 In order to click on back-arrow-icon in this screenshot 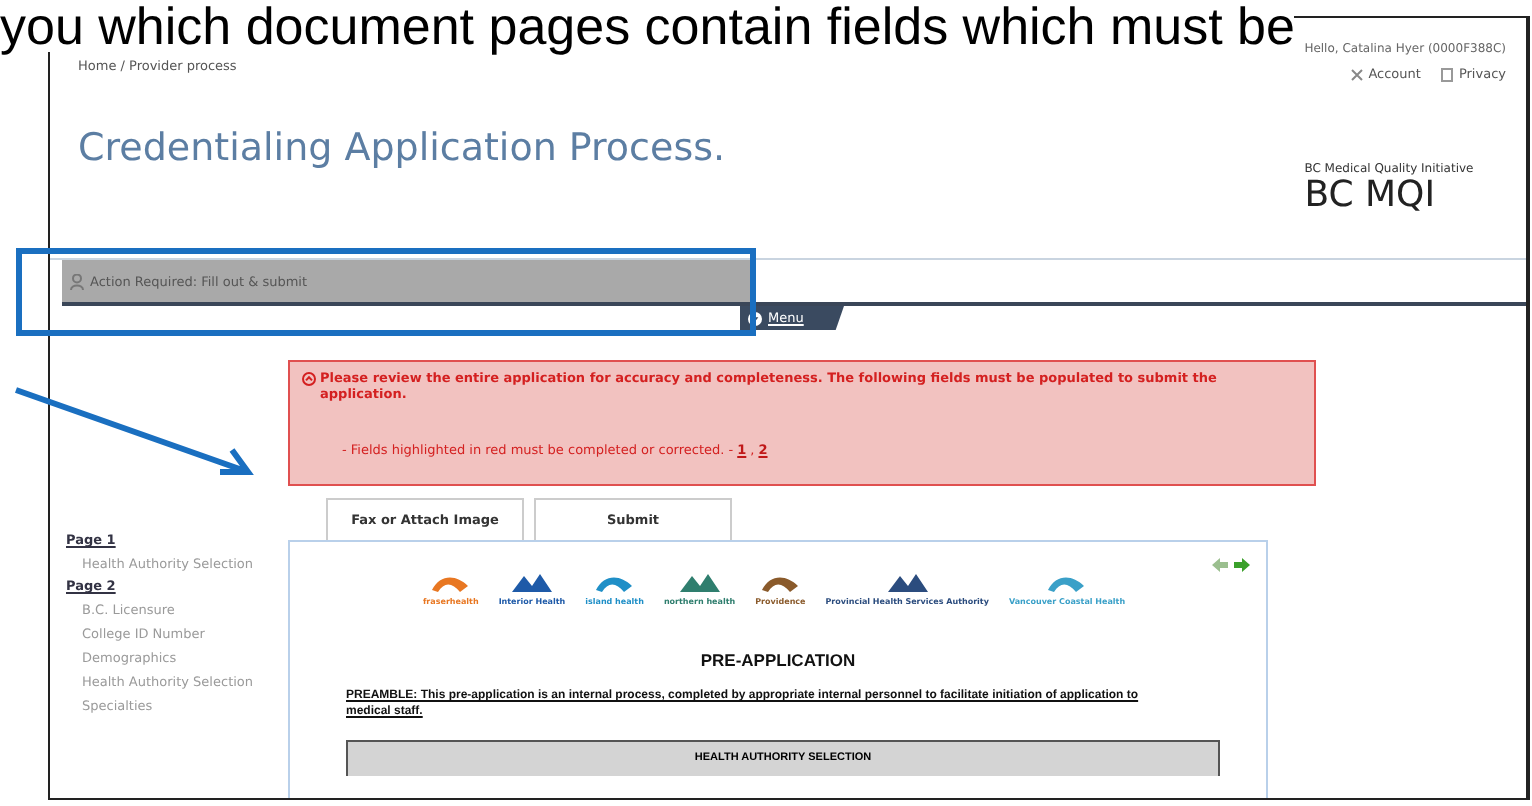, I will do `click(1220, 565)`.